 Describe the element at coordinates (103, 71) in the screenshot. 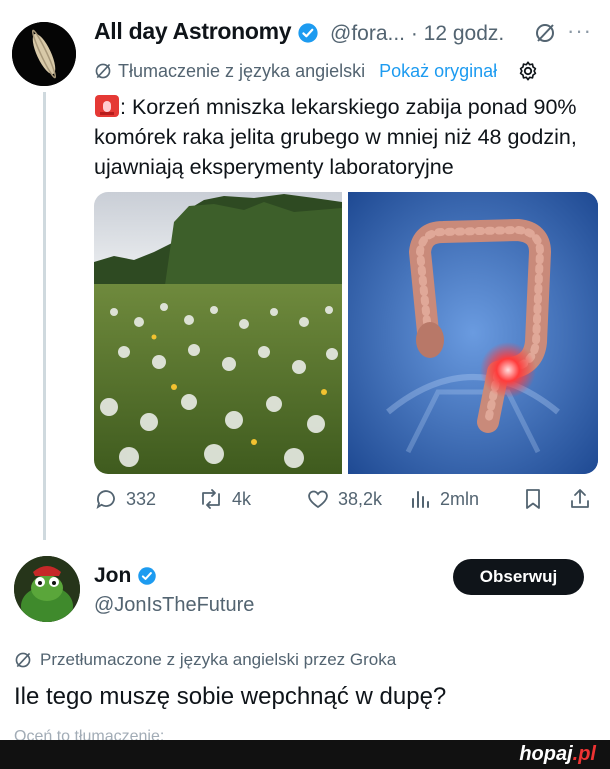

I see `grok-translate-icon` at that location.